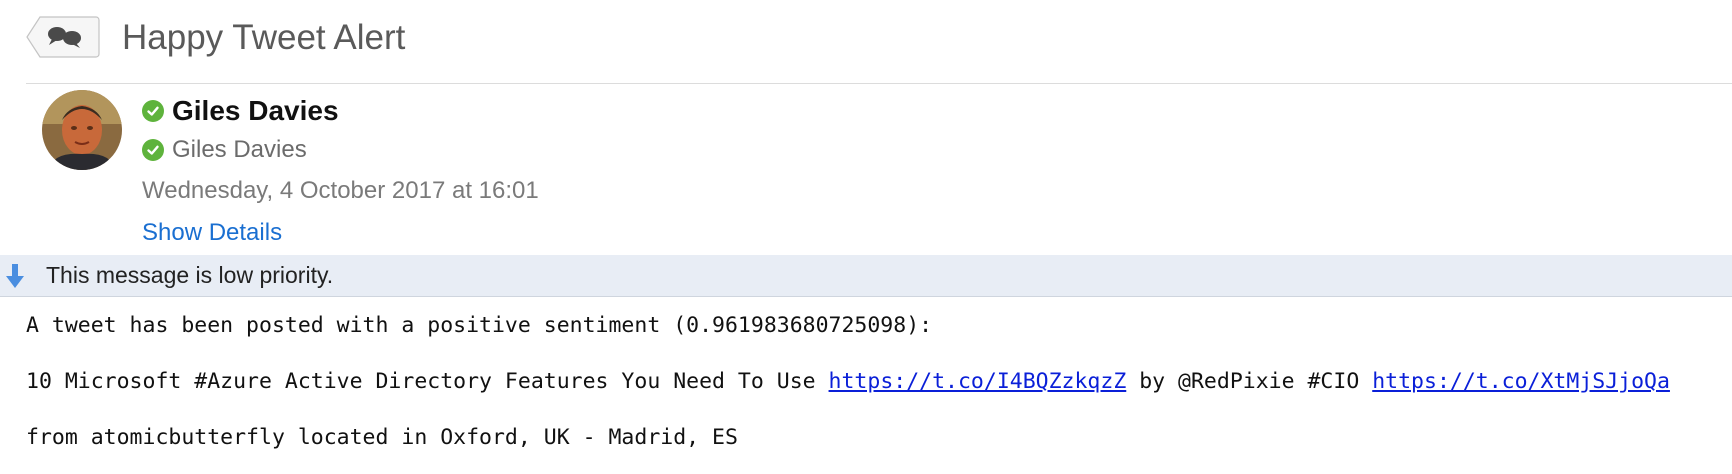  What do you see at coordinates (978, 381) in the screenshot?
I see `tweet-link-1: https://t.co/I4BQZzkqzZ` at bounding box center [978, 381].